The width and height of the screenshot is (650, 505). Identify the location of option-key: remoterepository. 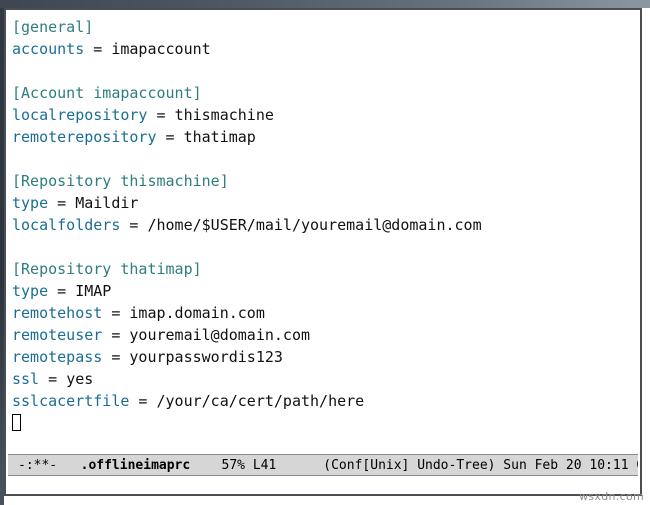
(84, 137).